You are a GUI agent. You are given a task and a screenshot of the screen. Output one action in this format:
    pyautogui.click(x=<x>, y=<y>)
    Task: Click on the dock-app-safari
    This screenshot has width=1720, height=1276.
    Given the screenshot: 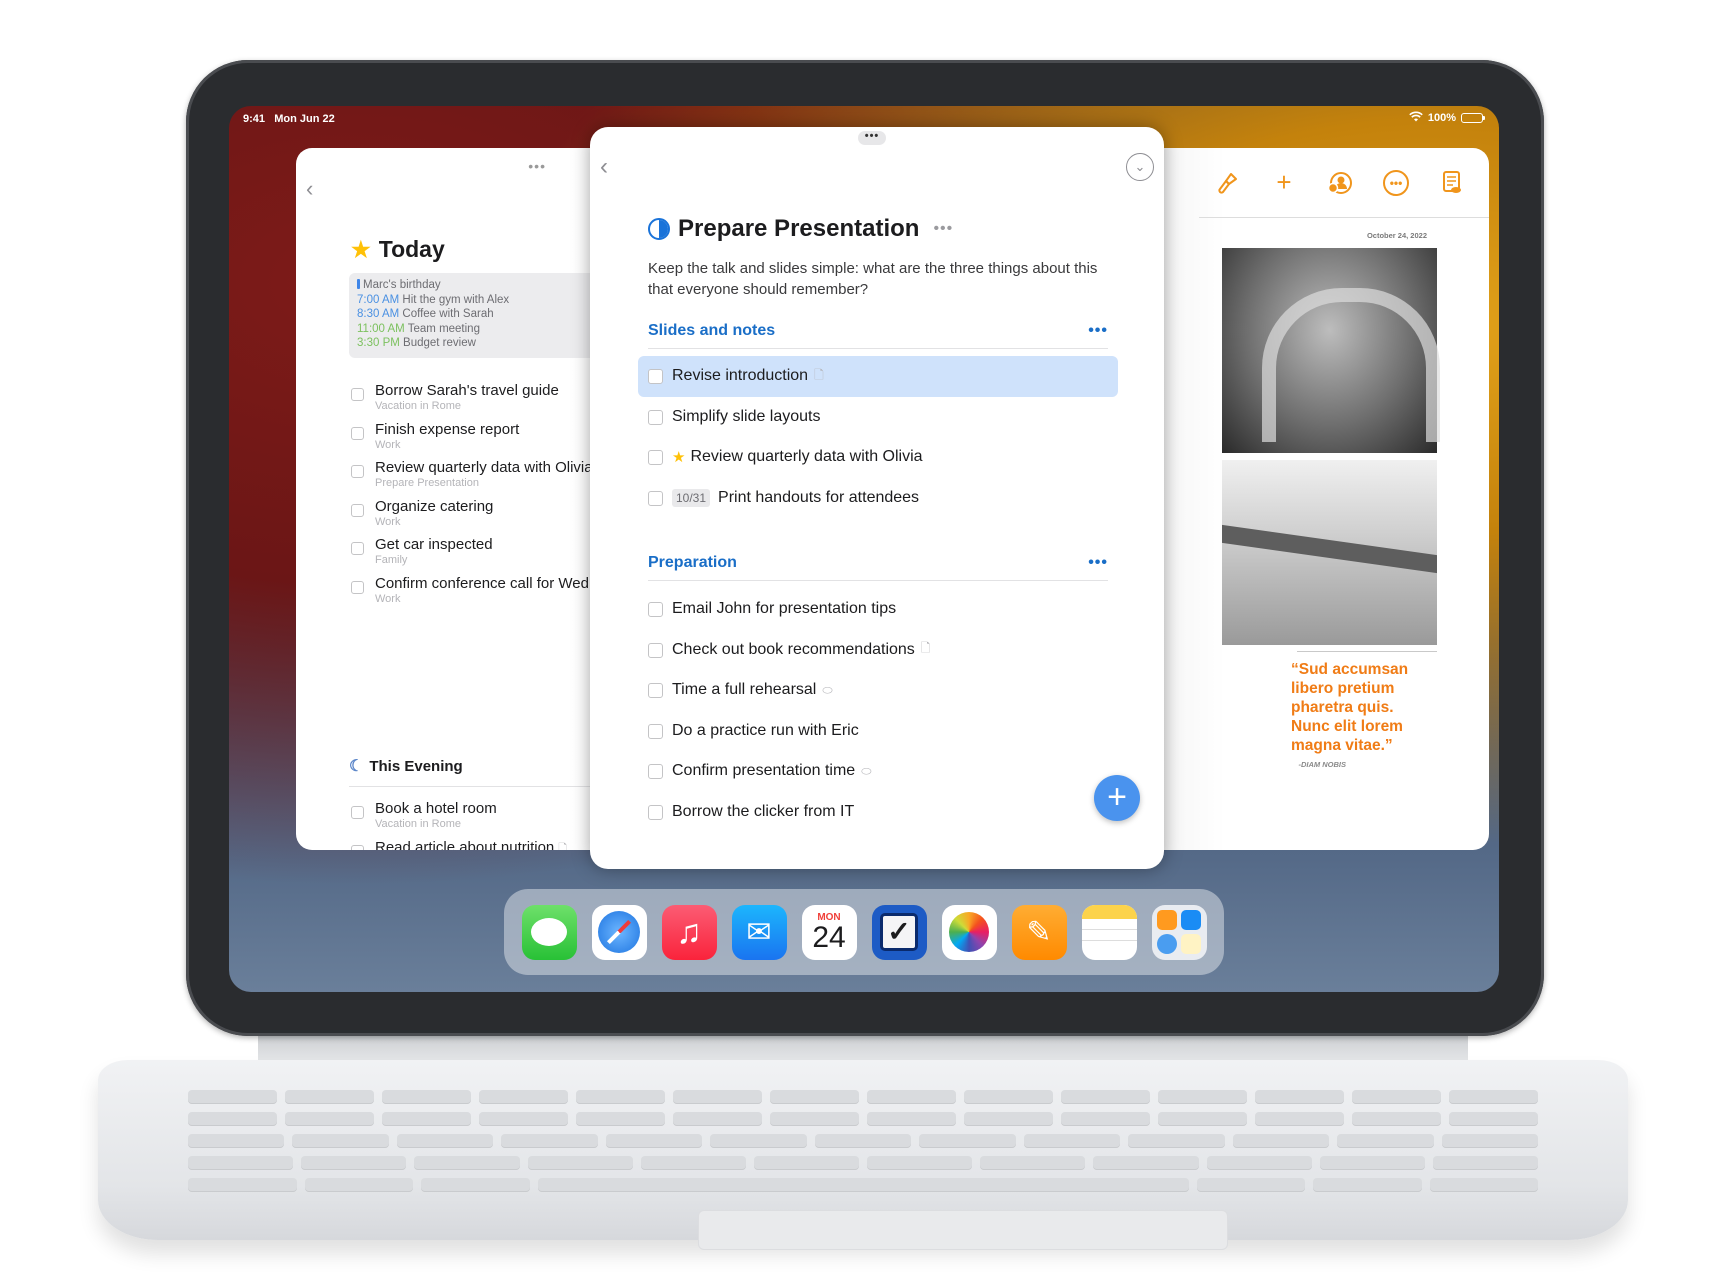 What is the action you would take?
    pyautogui.click(x=619, y=932)
    